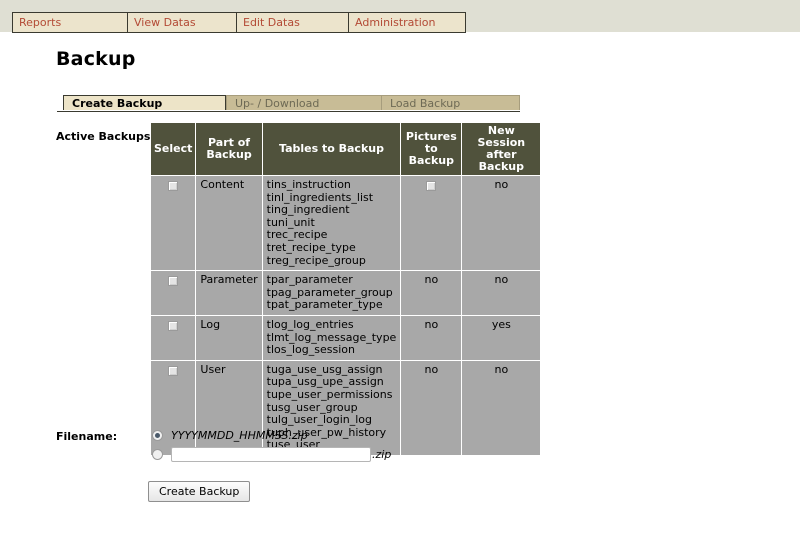 This screenshot has height=538, width=800. Describe the element at coordinates (157, 435) in the screenshot. I see `filename-auto-radio` at that location.